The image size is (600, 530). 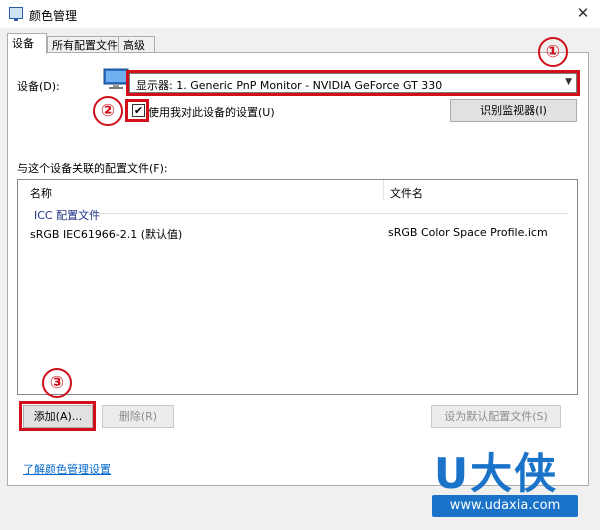 What do you see at coordinates (38, 86) in the screenshot?
I see `device-label: 设备(D):` at bounding box center [38, 86].